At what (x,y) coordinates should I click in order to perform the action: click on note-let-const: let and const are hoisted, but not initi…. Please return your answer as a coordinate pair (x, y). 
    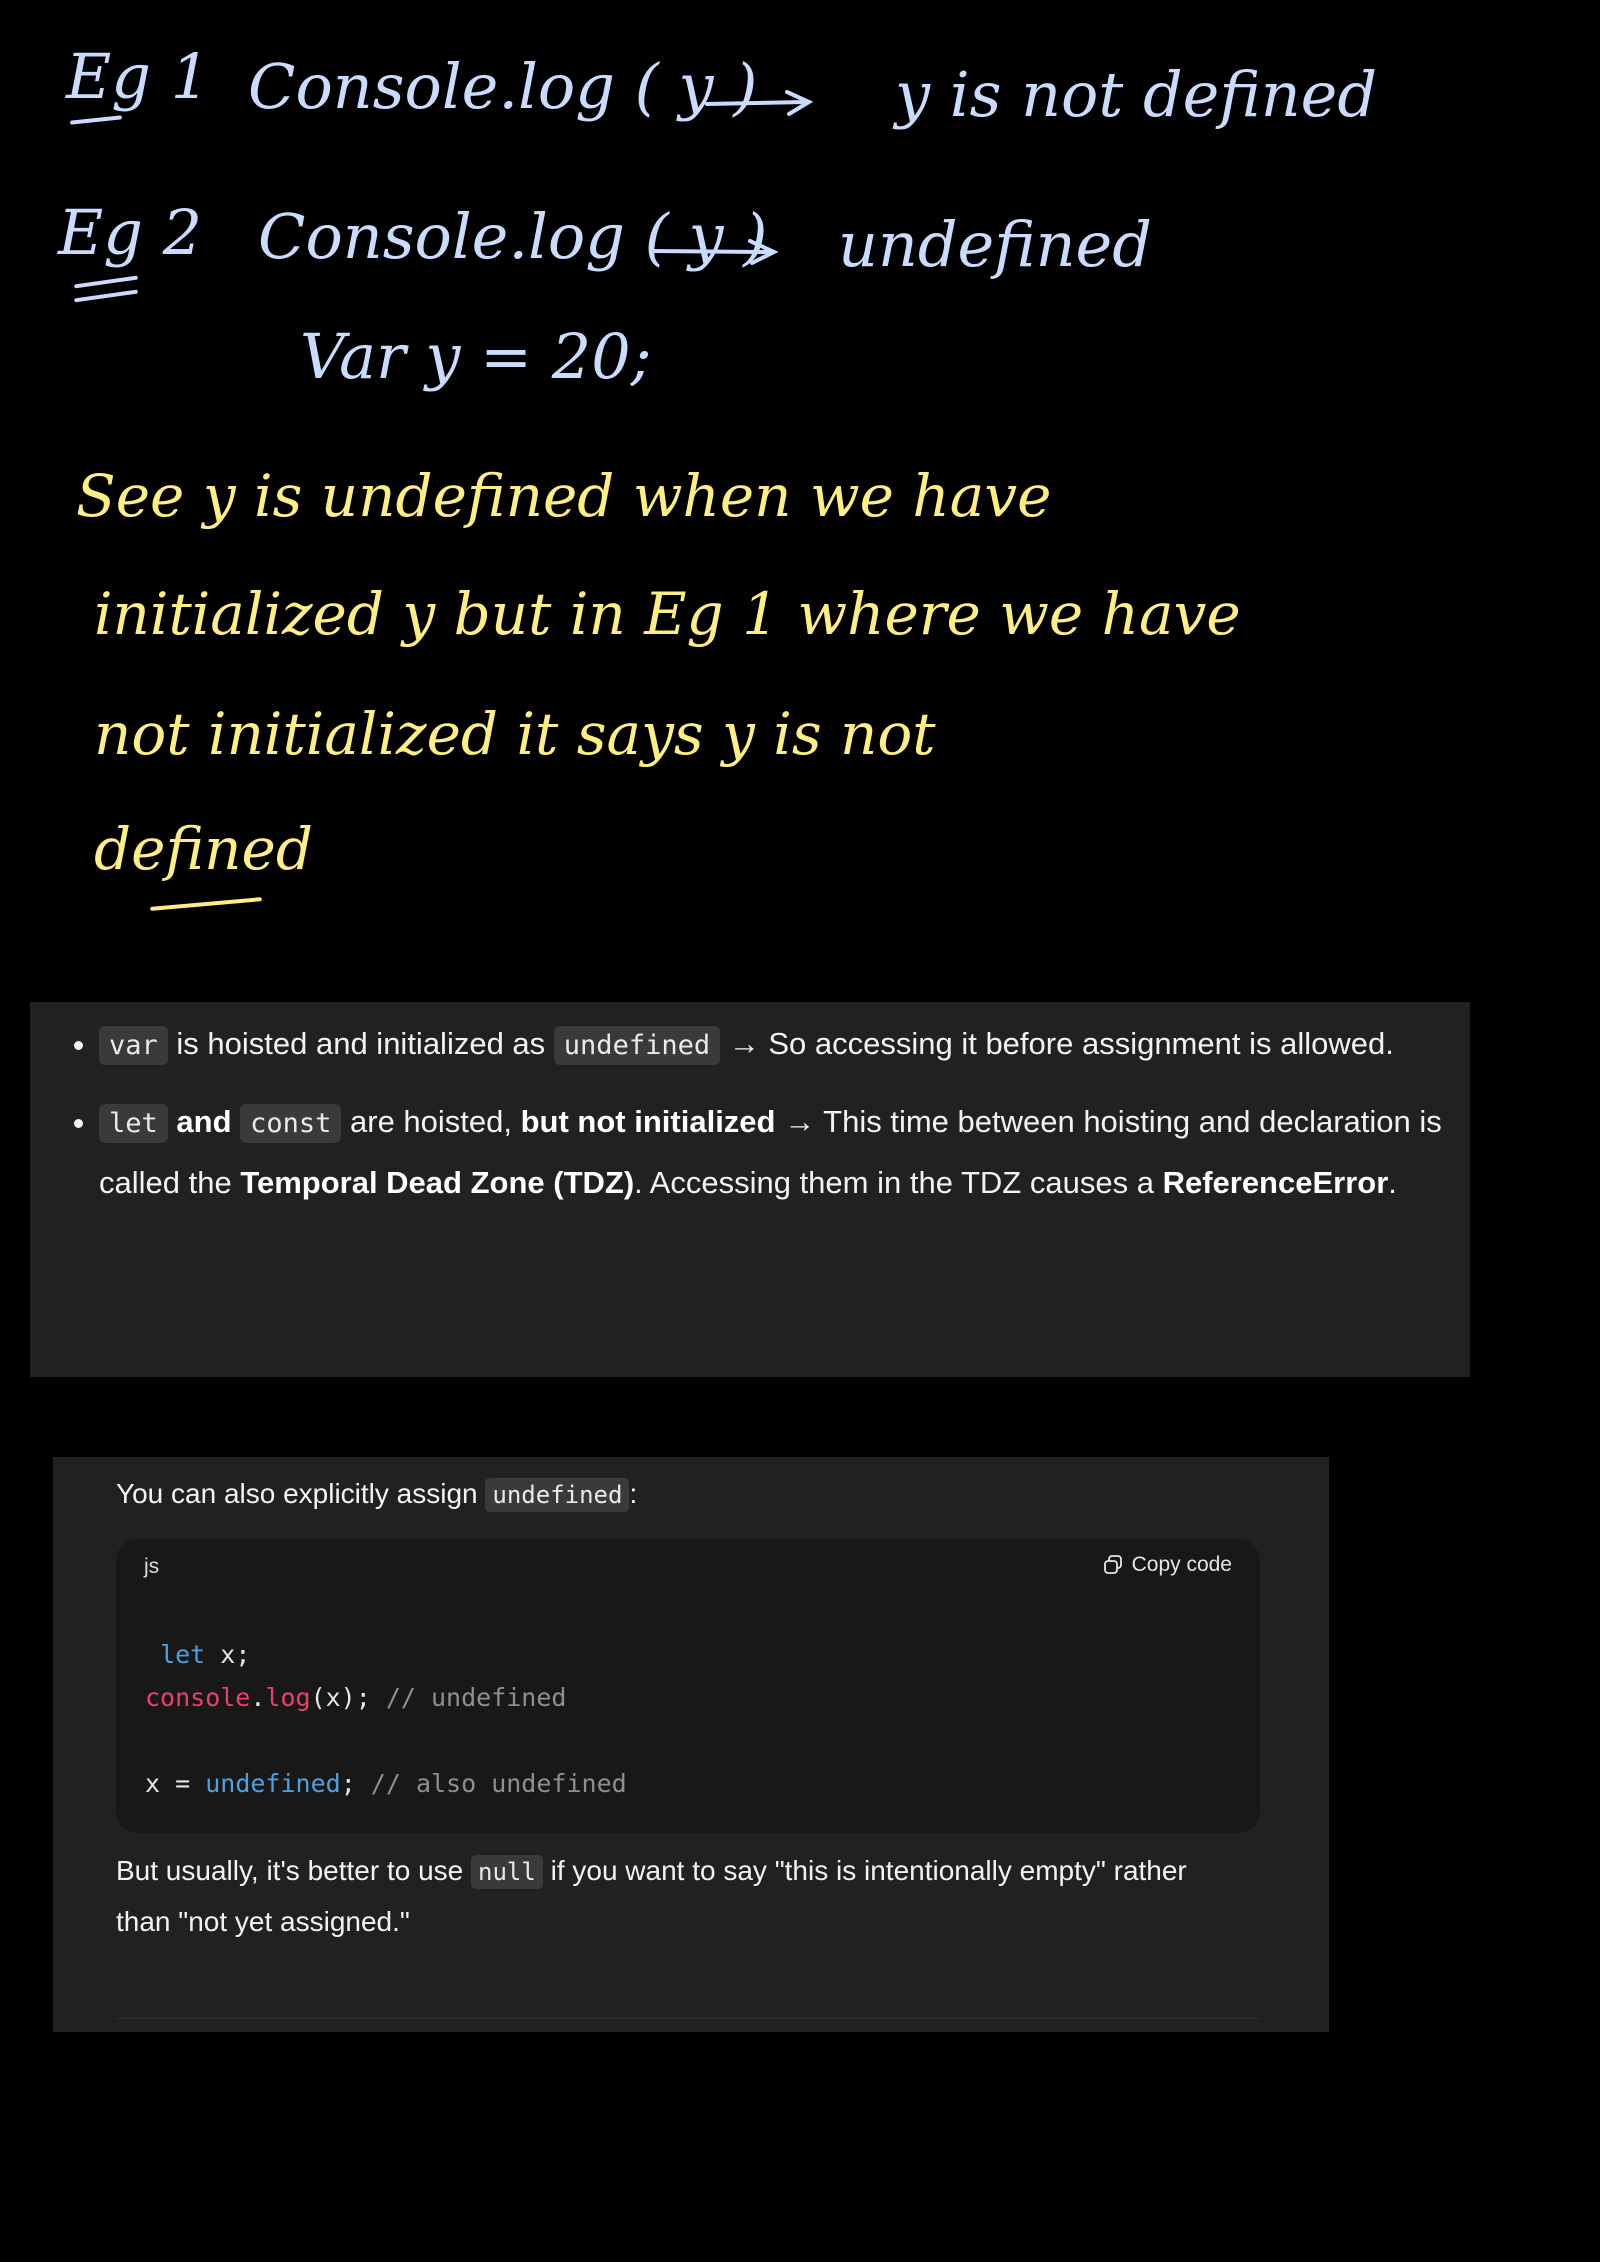
    Looking at the image, I should click on (784, 1152).